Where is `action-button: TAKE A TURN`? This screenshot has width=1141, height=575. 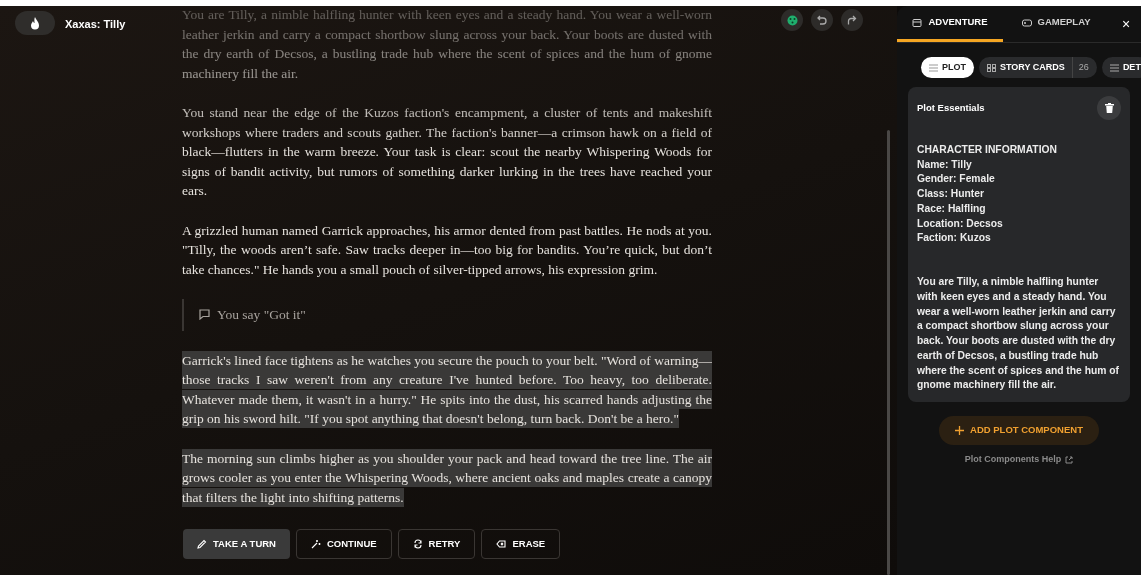
action-button: TAKE A TURN is located at coordinates (236, 544).